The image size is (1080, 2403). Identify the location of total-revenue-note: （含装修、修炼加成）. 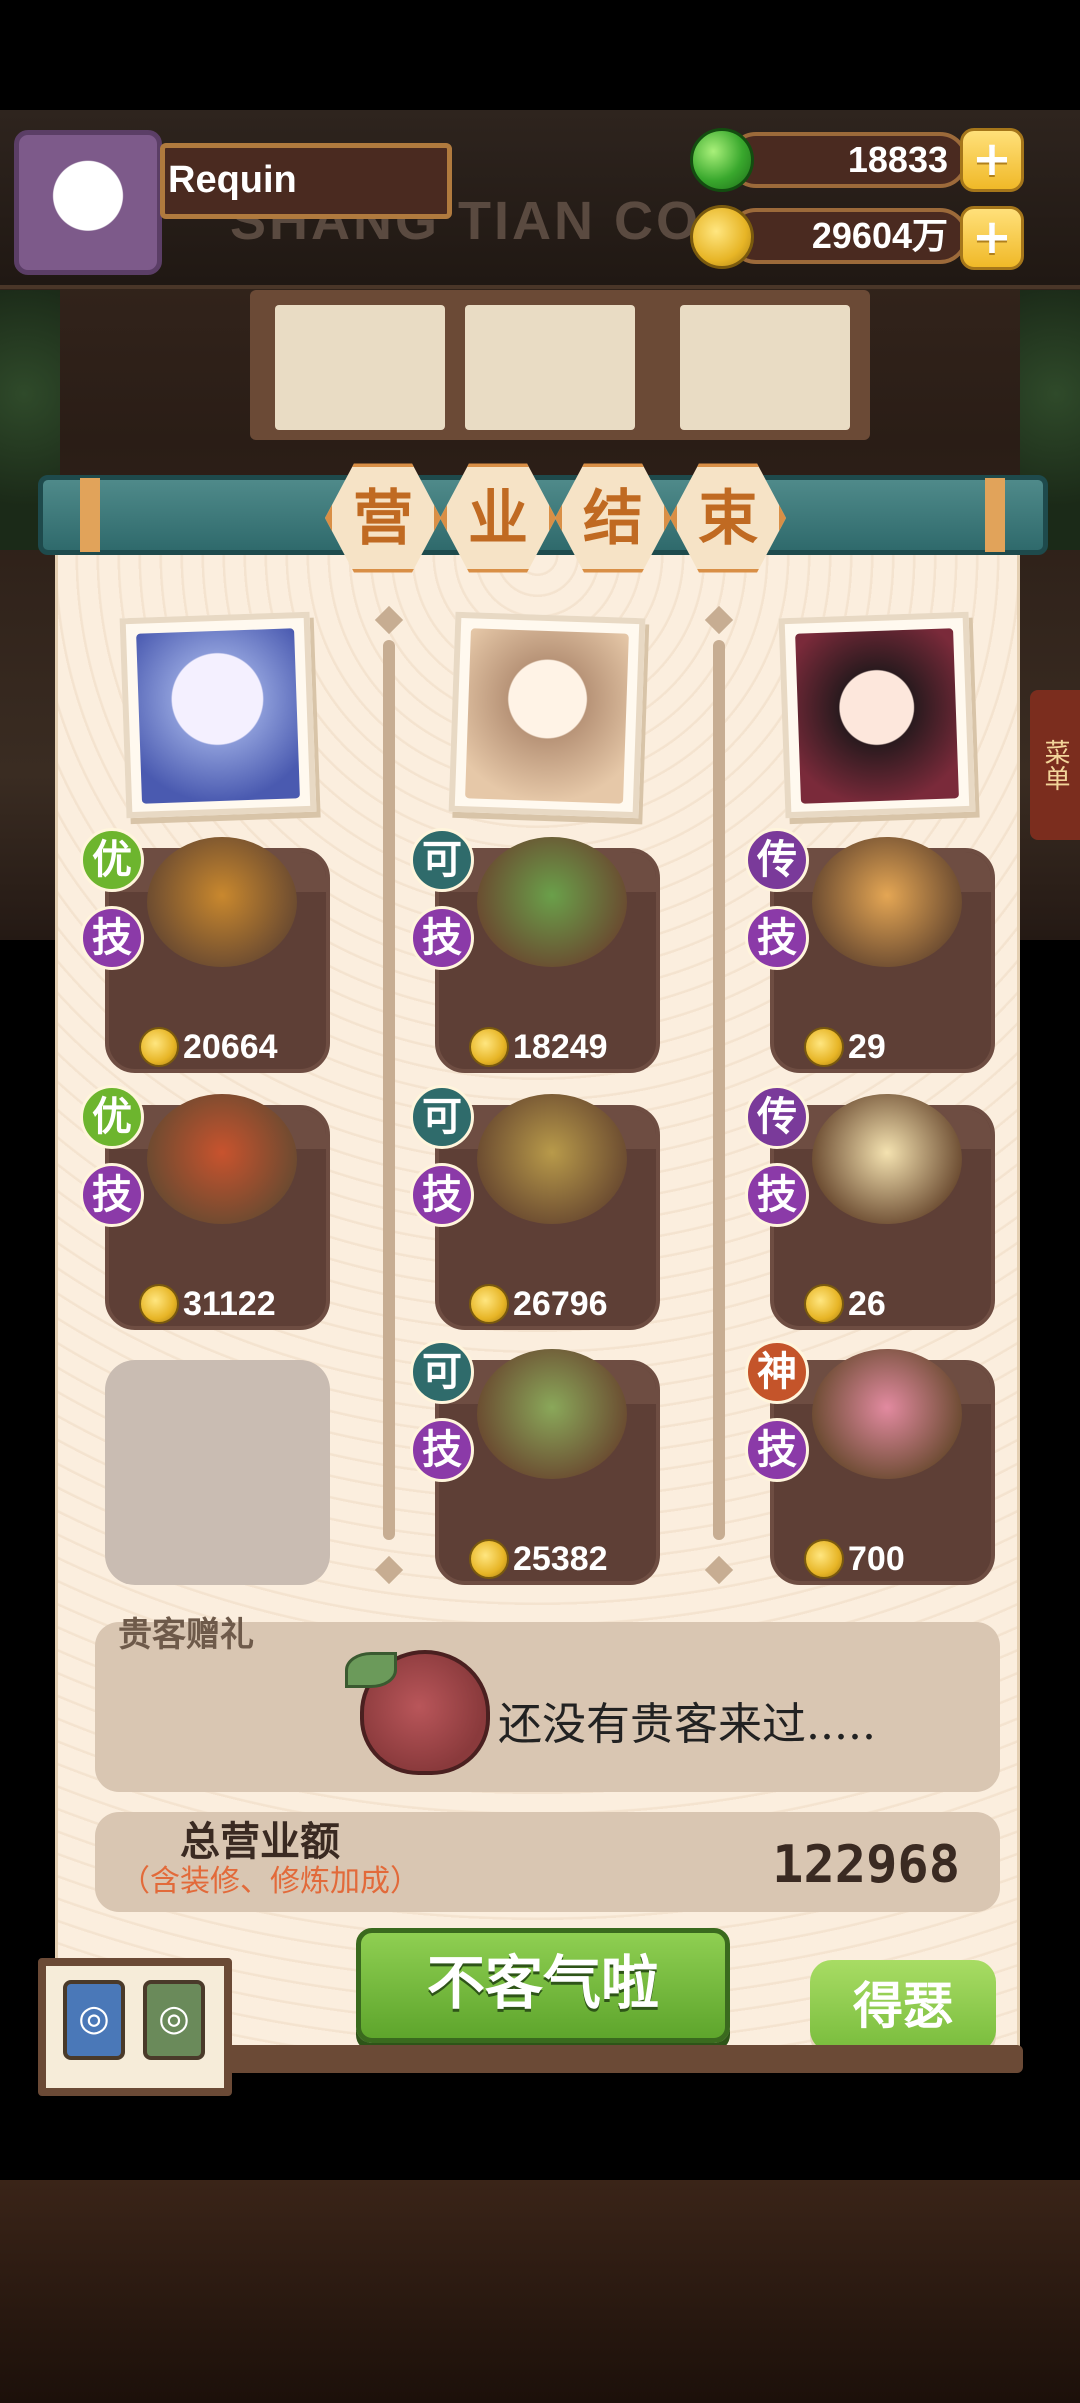
(270, 1881).